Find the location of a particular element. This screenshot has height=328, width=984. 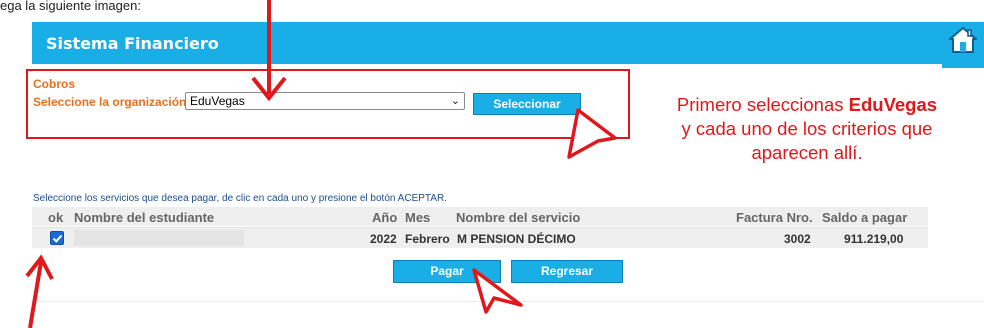

arrow-up-icon is located at coordinates (39, 291).